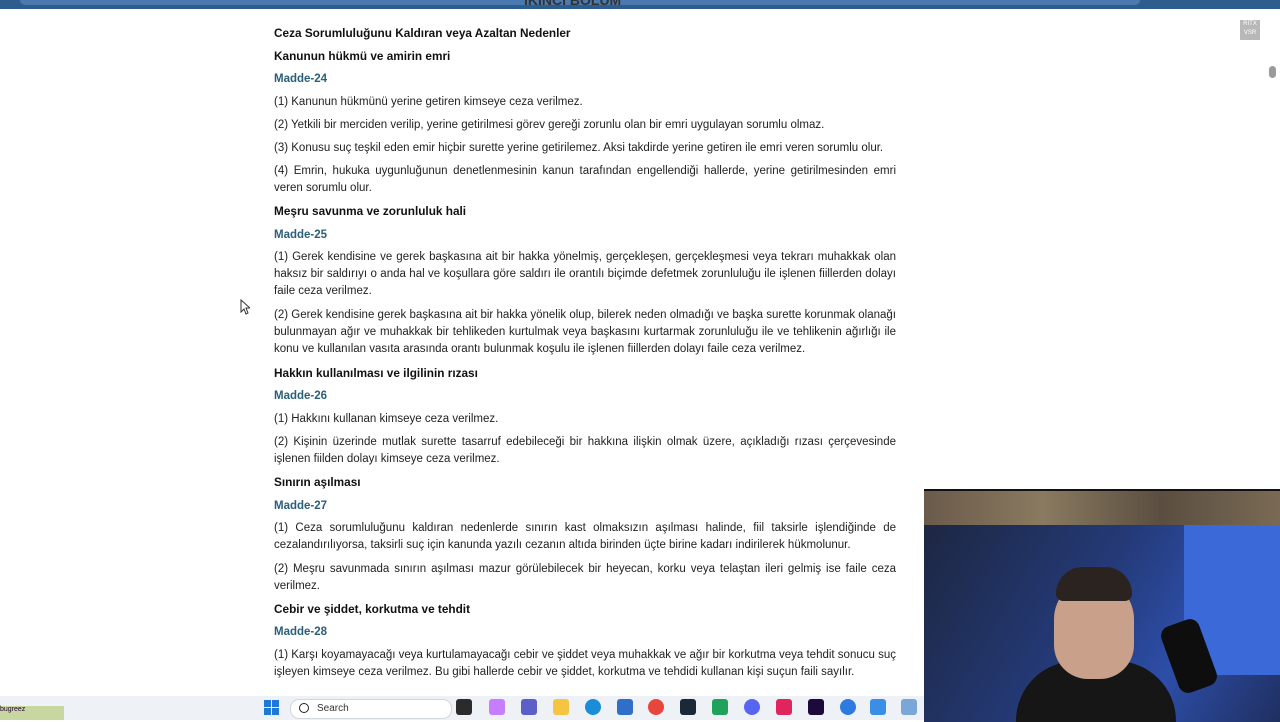 The height and width of the screenshot is (722, 1280). Describe the element at coordinates (301, 79) in the screenshot. I see `article-number: Madde-24` at that location.